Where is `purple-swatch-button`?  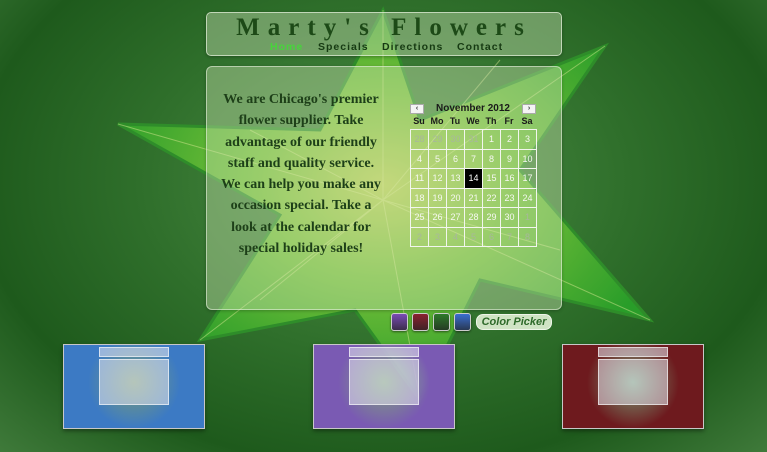
purple-swatch-button is located at coordinates (399, 322).